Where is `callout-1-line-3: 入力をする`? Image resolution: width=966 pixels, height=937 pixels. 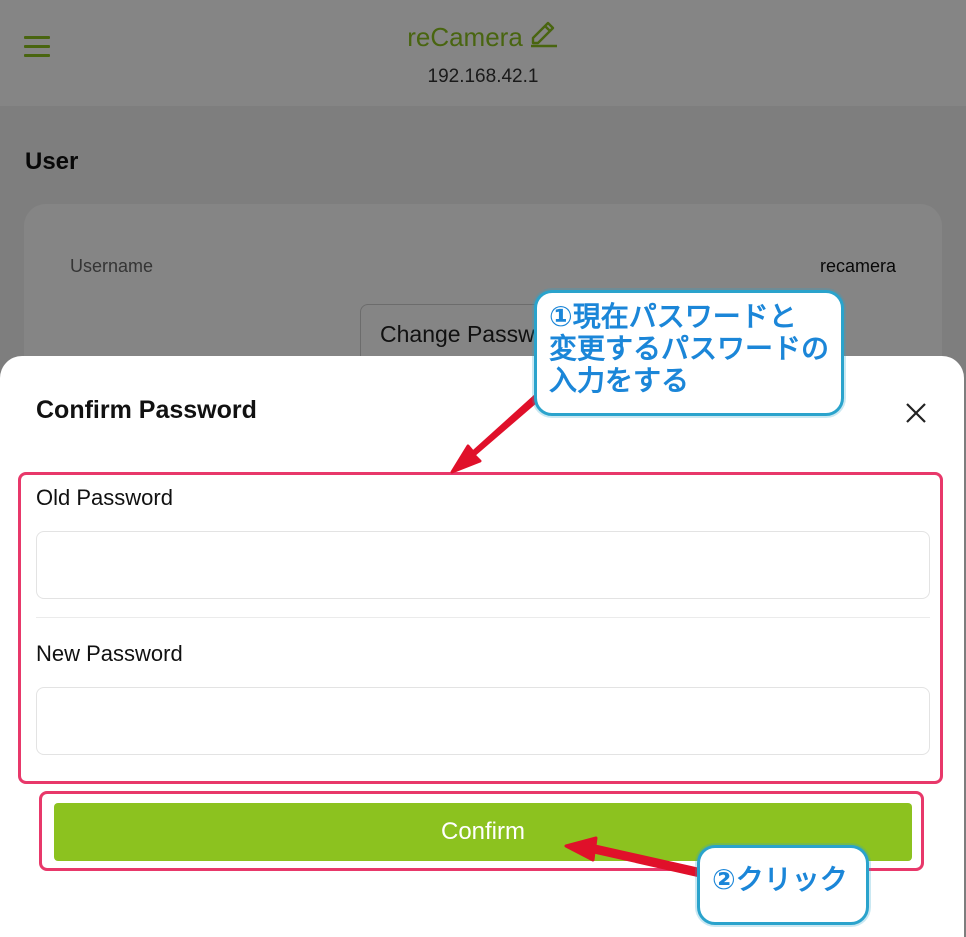 callout-1-line-3: 入力をする is located at coordinates (619, 380).